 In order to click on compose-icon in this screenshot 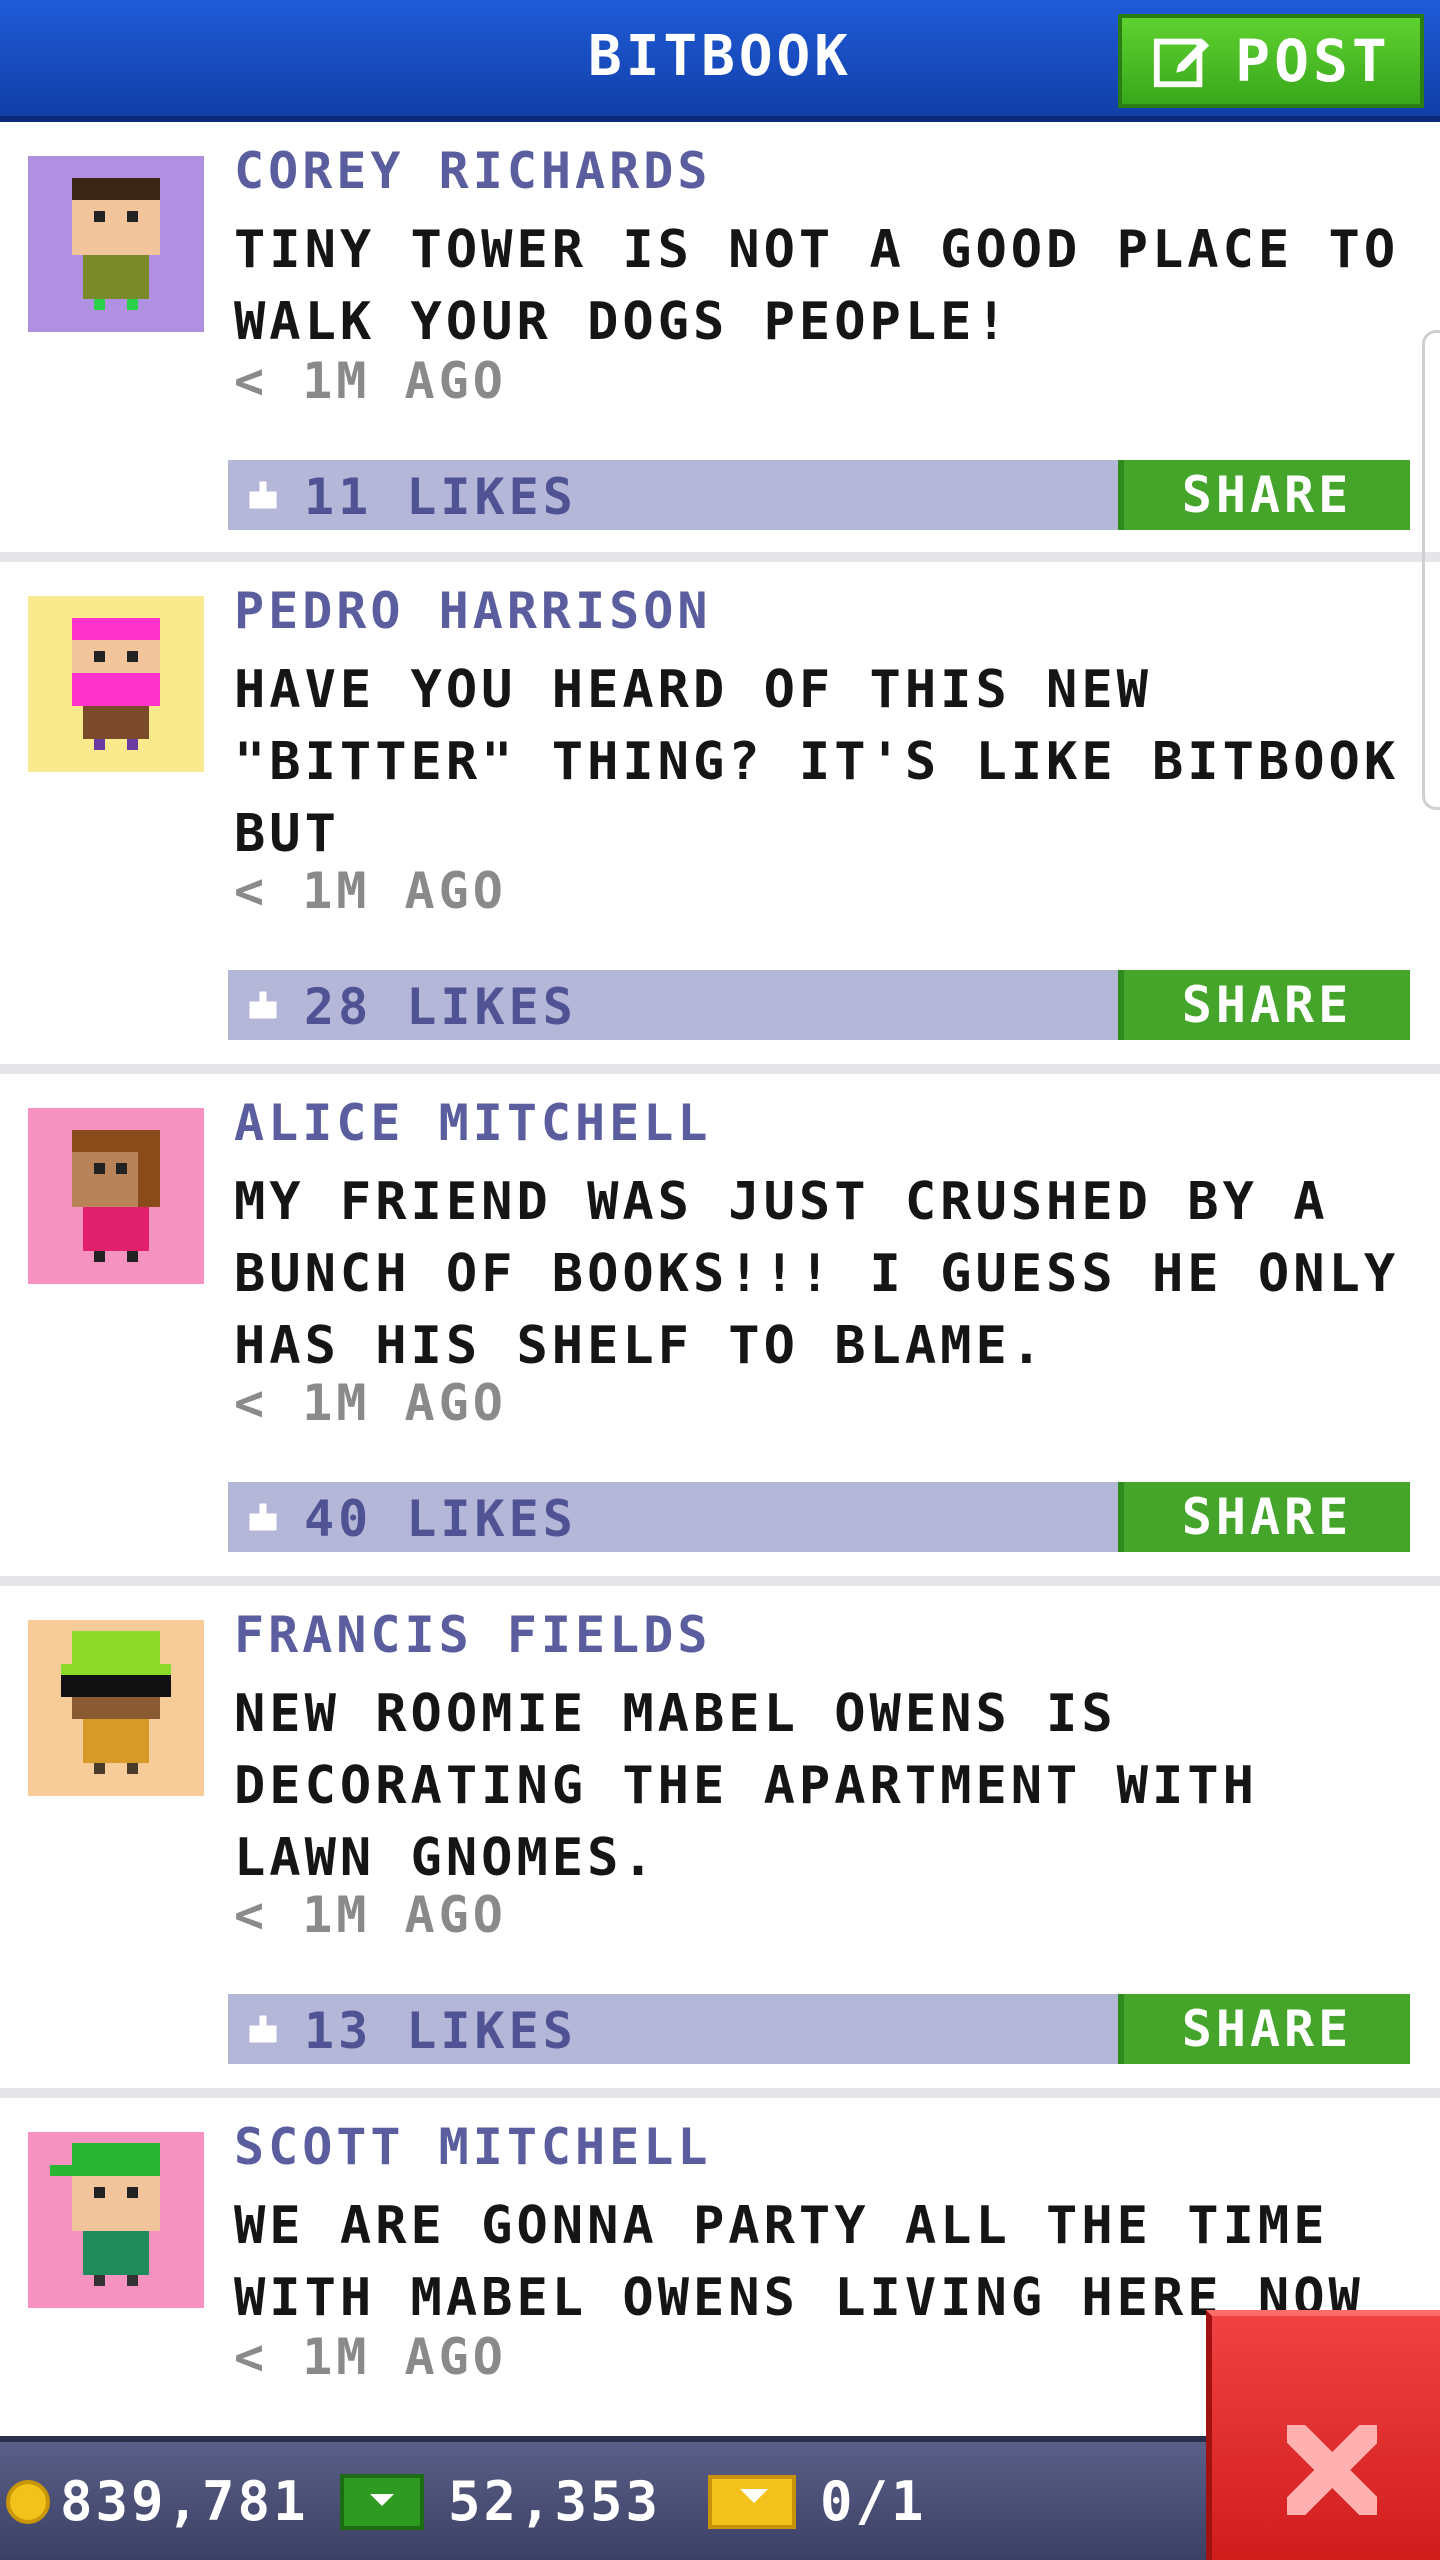, I will do `click(1182, 63)`.